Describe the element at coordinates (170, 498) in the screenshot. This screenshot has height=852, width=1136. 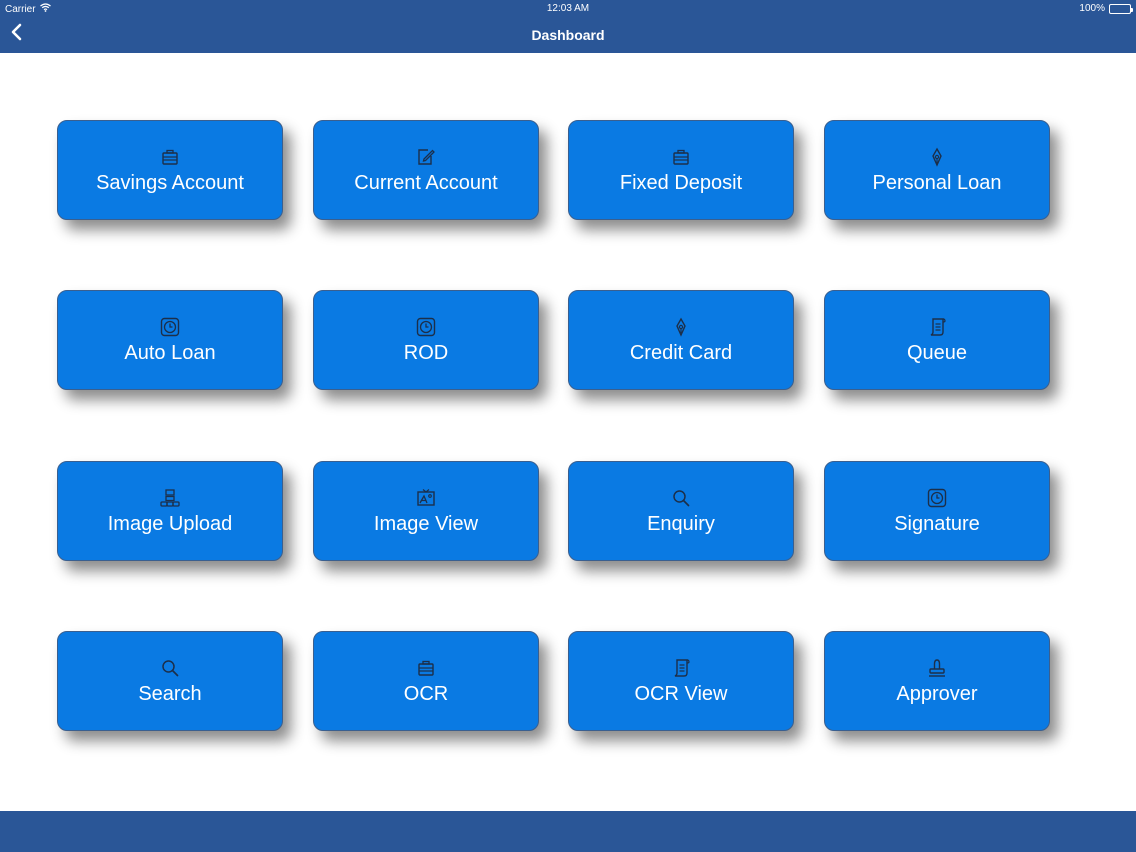
I see `network-icon` at that location.